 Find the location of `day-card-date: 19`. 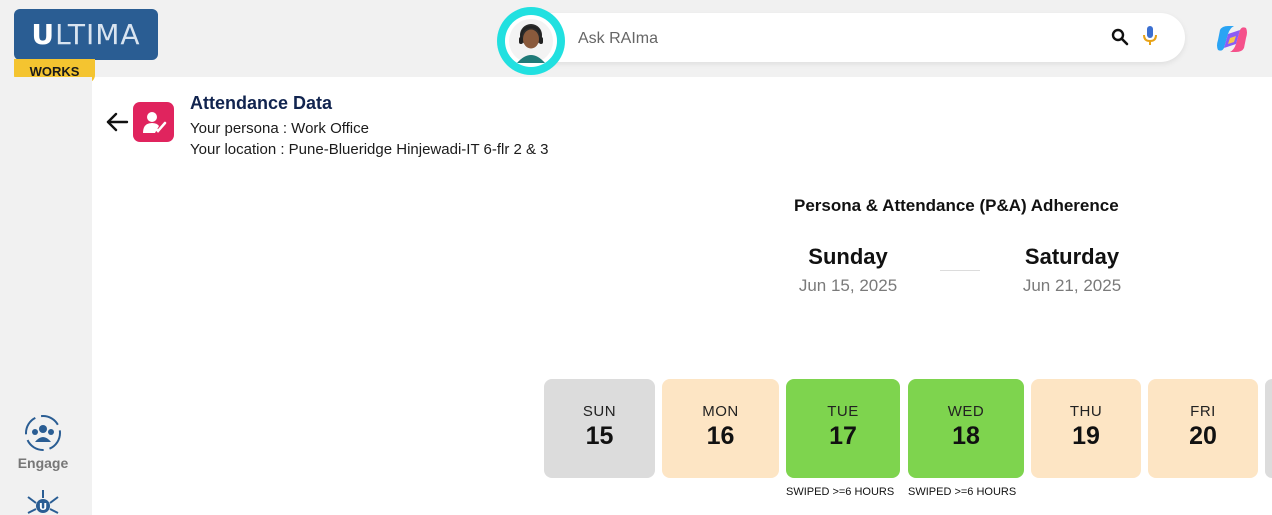

day-card-date: 19 is located at coordinates (1086, 436).